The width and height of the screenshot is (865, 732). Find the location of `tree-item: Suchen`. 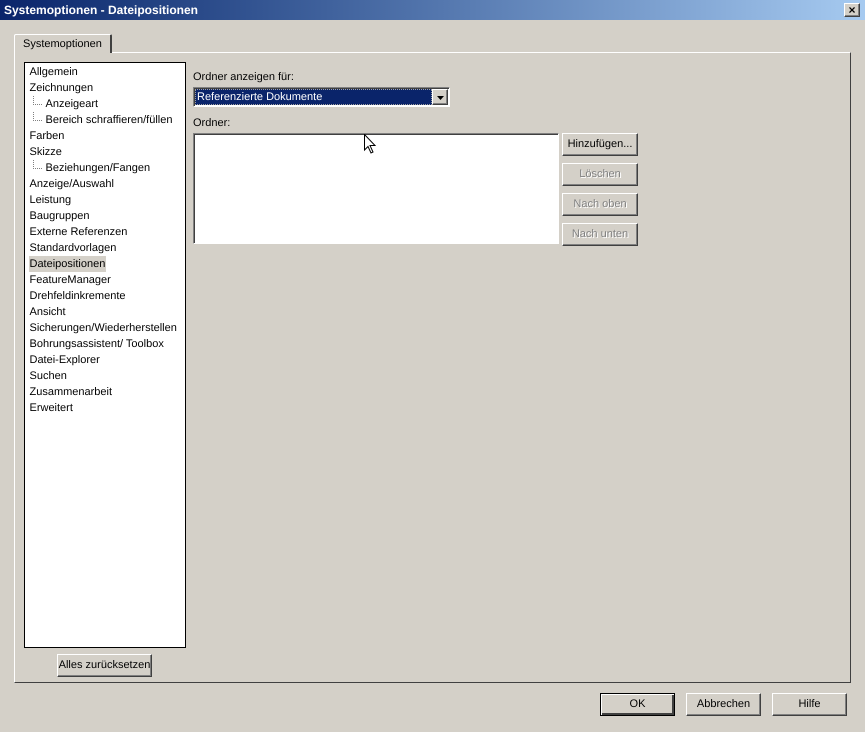

tree-item: Suchen is located at coordinates (48, 376).